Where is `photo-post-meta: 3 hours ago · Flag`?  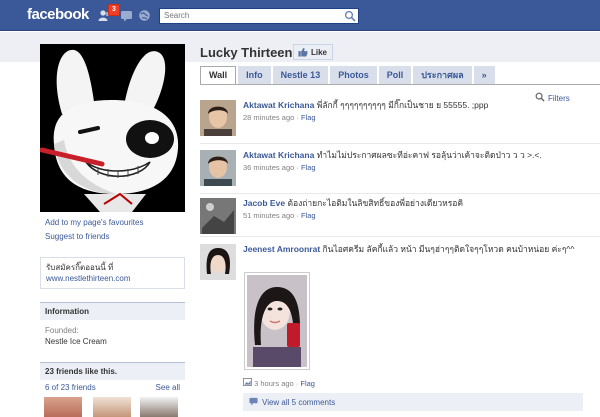
photo-post-meta: 3 hours ago · Flag is located at coordinates (279, 383).